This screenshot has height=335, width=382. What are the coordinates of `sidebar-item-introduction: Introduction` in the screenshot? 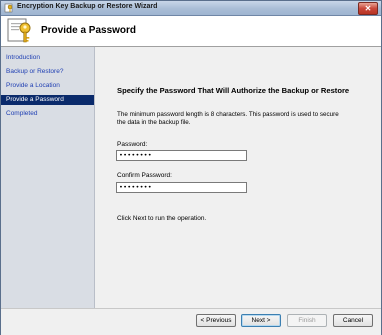 It's located at (47, 58).